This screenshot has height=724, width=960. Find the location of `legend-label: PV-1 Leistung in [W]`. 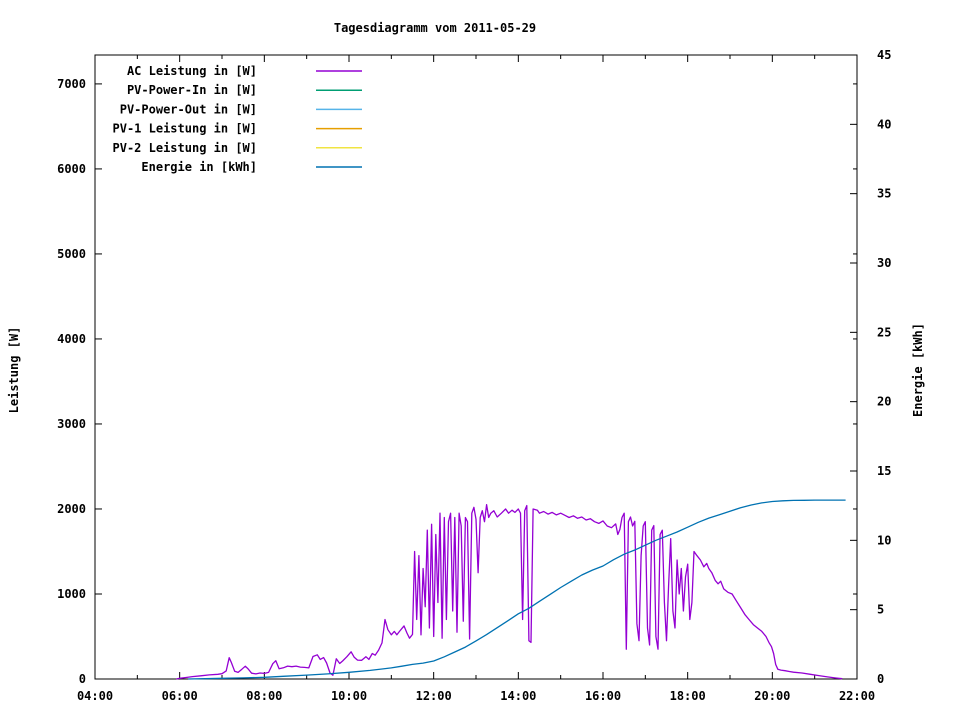

legend-label: PV-1 Leistung in [W] is located at coordinates (185, 129).